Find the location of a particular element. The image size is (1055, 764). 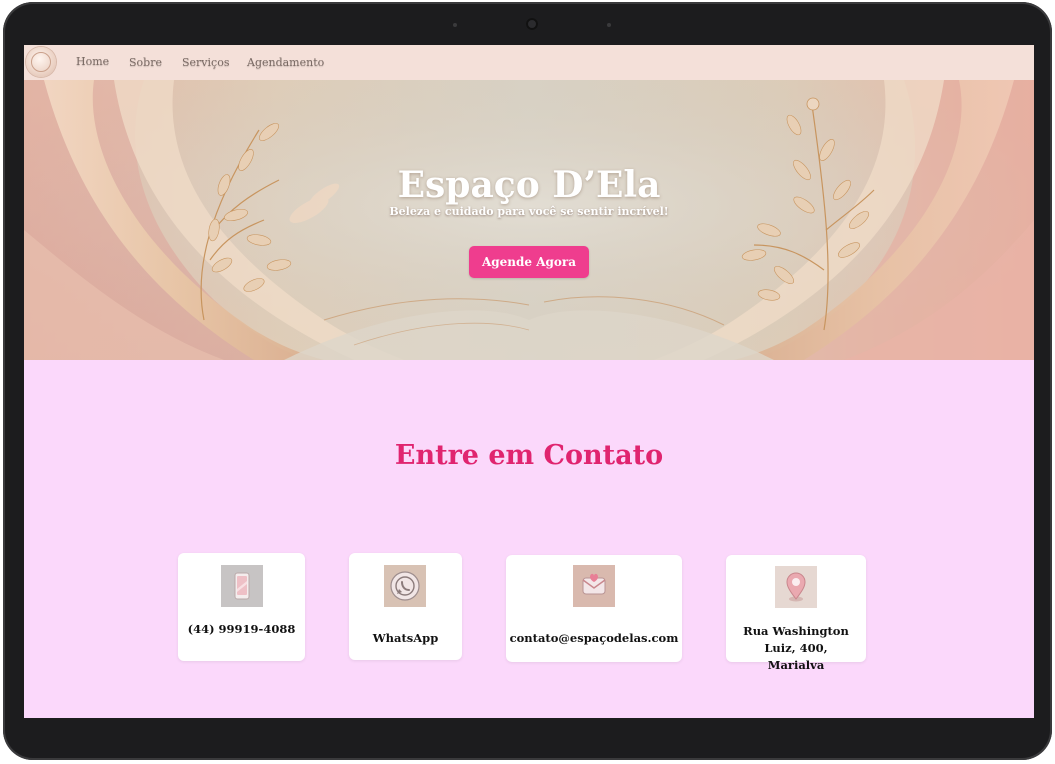

contact-card-whatsapp: WhatsApp is located at coordinates (405, 606).